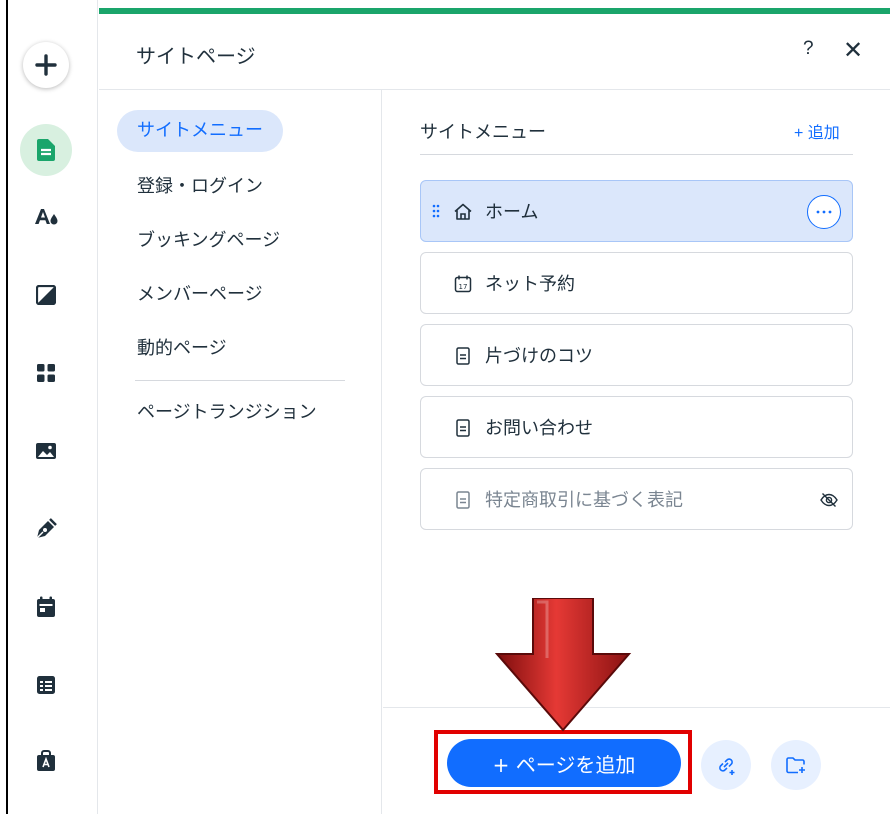 This screenshot has height=814, width=890. I want to click on calendar-icon: 17, so click(463, 284).